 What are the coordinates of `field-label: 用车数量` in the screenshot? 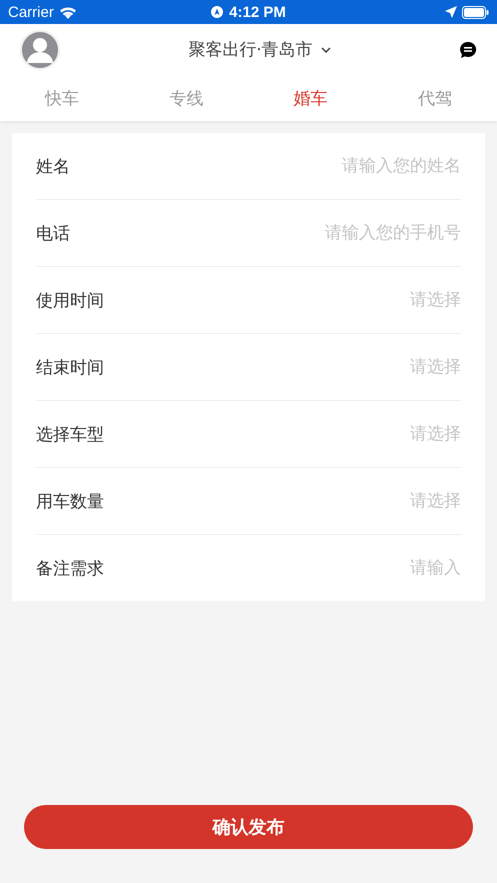 It's located at (70, 501).